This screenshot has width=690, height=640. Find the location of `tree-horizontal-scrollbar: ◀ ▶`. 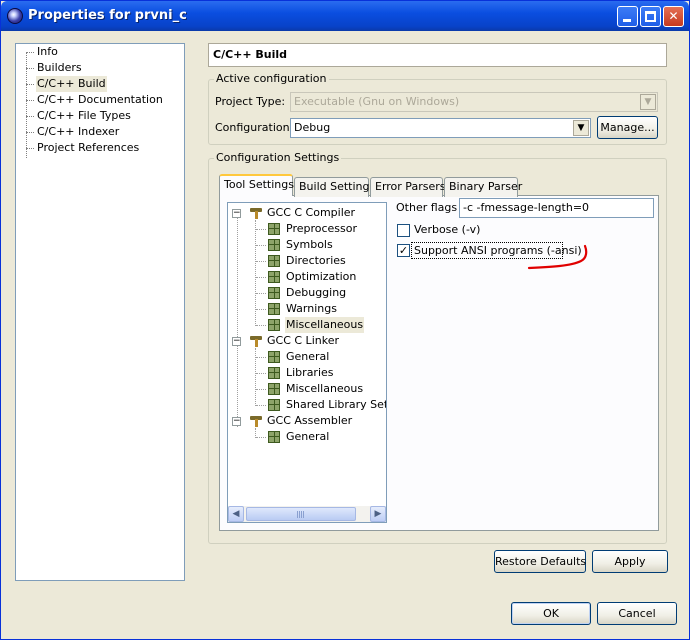

tree-horizontal-scrollbar: ◀ ▶ is located at coordinates (307, 514).